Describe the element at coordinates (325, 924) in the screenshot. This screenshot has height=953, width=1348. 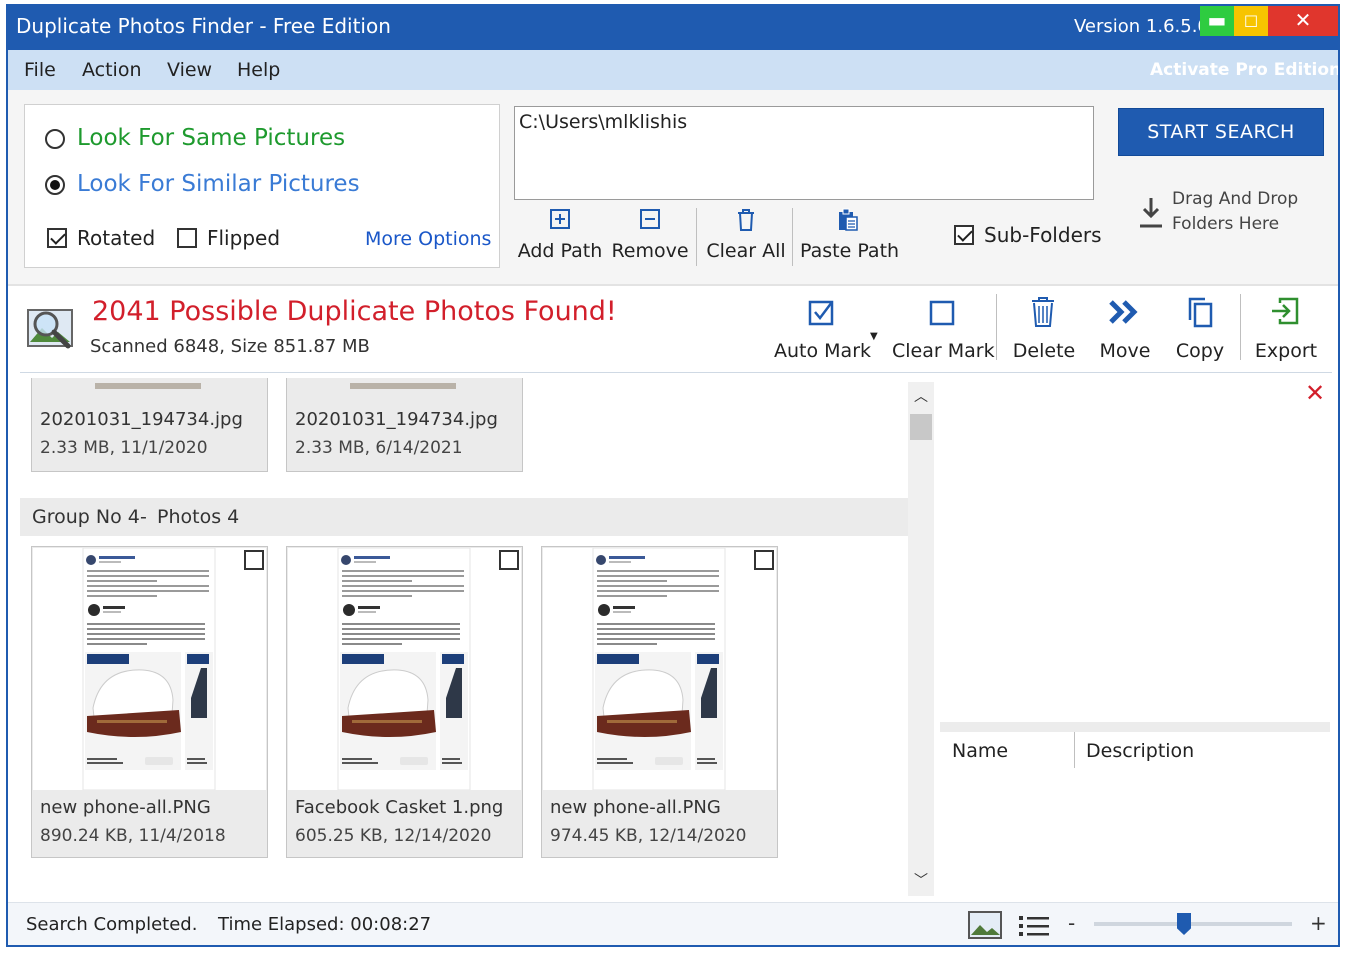
I see `elapsed-time: Time Elapsed: 00:08:27` at that location.